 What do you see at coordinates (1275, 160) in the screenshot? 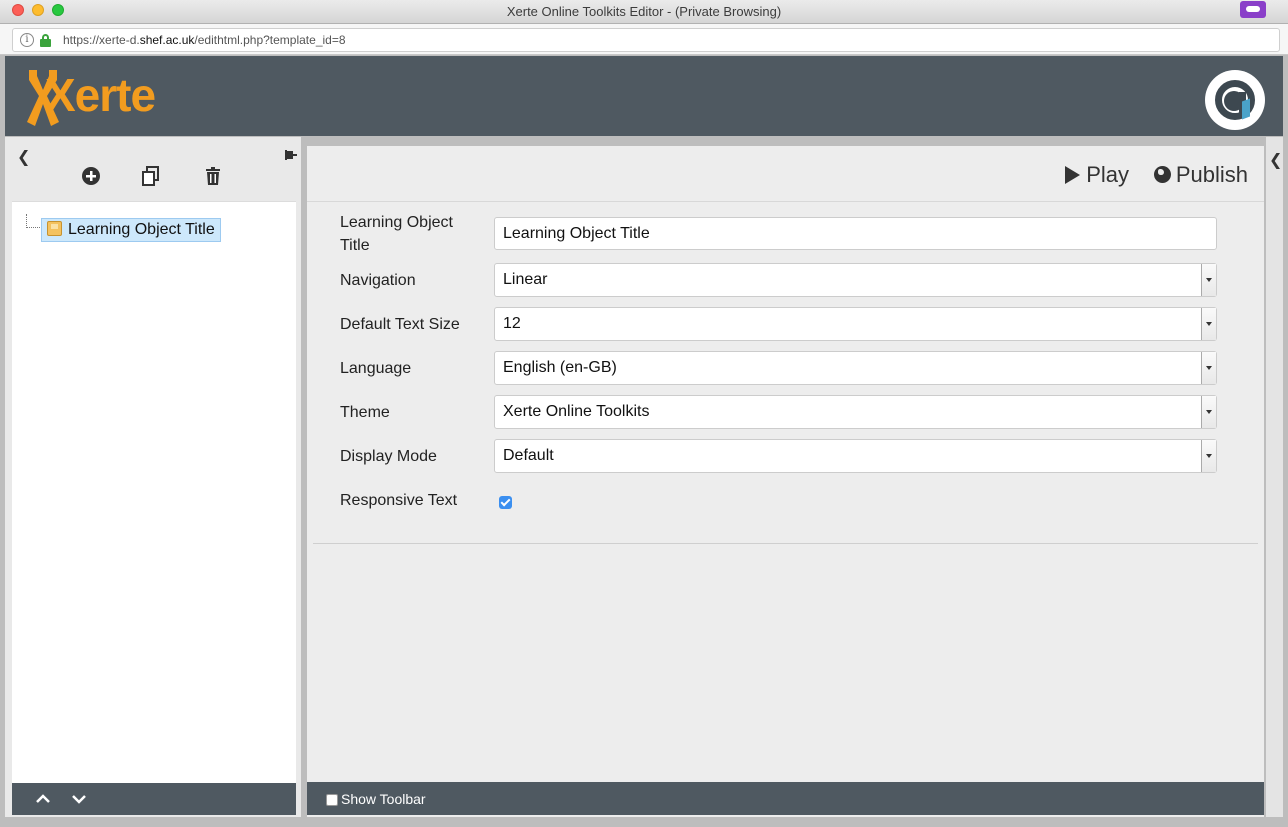
I see `expand-right-panel-icon: ❮` at bounding box center [1275, 160].